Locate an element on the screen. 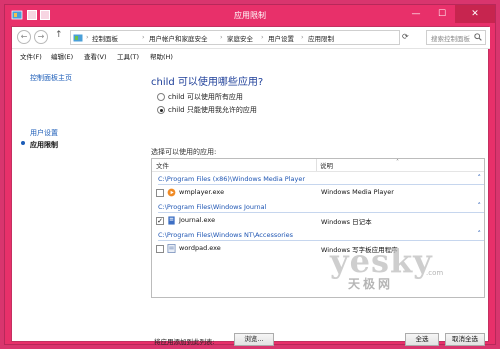 This screenshot has width=500, height=349. sidebar-item-user-settings: 用户设置 is located at coordinates (44, 133).